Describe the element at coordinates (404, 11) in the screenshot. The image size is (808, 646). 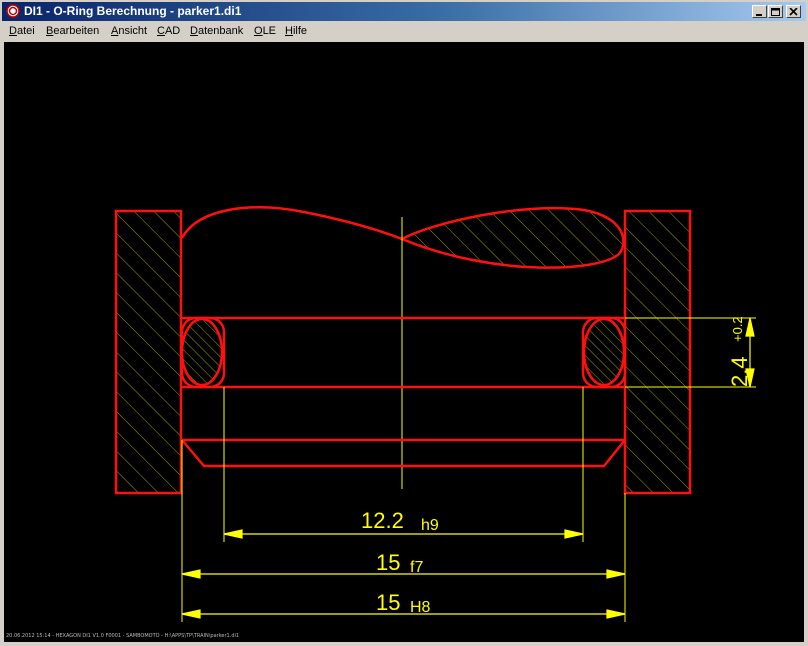
I see `title-bar: DI1 - O-Ring Berechnung - parker1.di1` at that location.